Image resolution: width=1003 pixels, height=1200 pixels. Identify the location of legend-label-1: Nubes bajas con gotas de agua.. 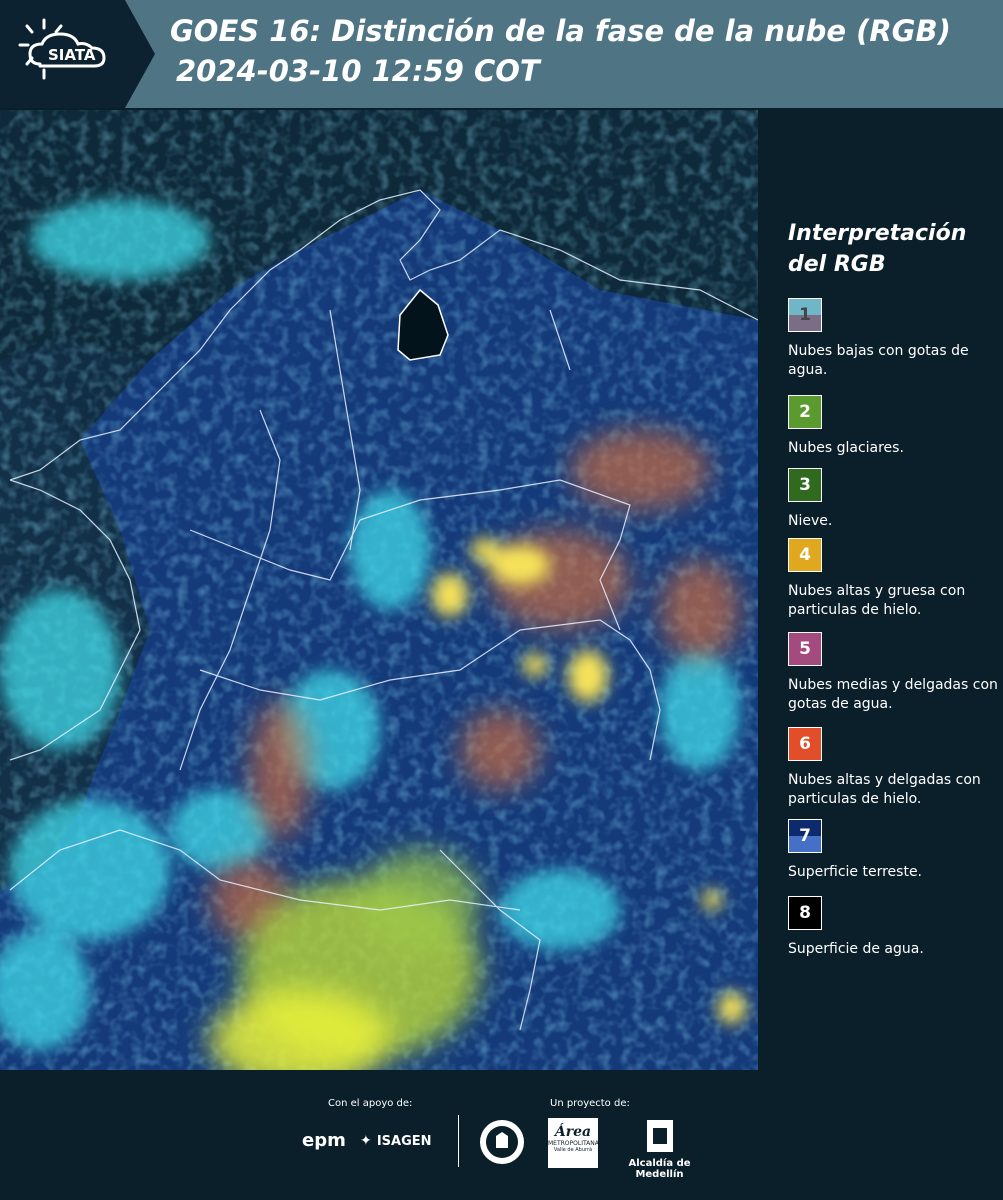
(878, 360).